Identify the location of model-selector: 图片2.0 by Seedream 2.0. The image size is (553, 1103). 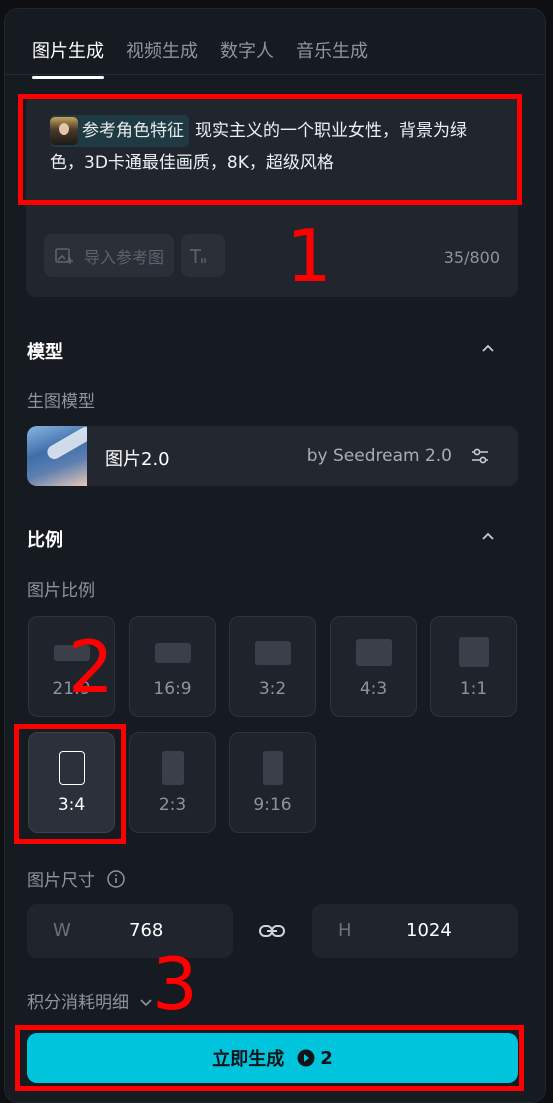
(272, 456).